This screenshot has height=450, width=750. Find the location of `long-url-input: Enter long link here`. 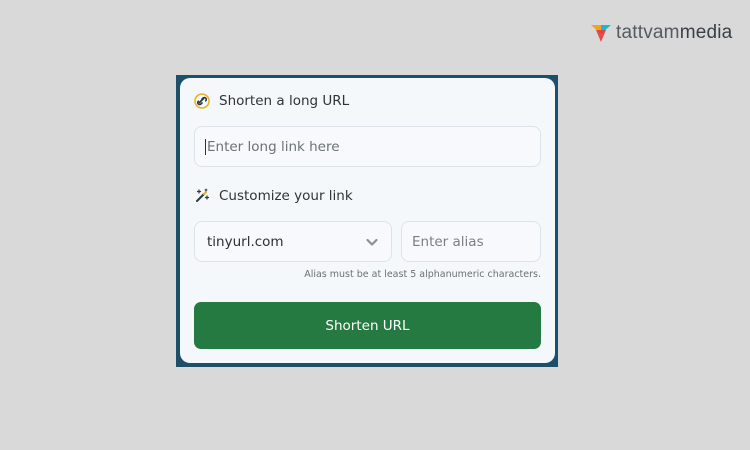

long-url-input: Enter long link here is located at coordinates (367, 146).